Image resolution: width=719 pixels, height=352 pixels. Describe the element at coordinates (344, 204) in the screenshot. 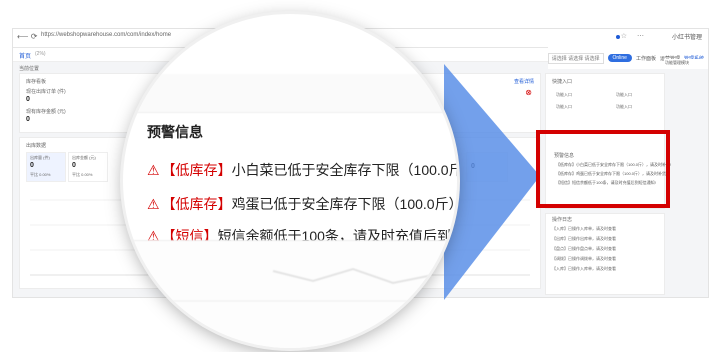

I see `warning-text: 鸡蛋已低于安全库存下限（100.0斤），请及时补货!` at that location.